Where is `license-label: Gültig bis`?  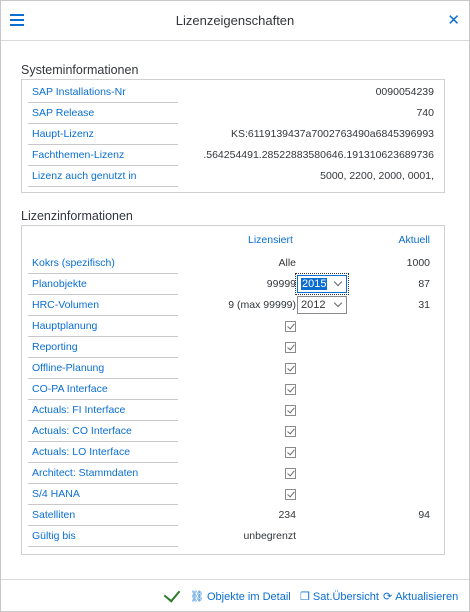
license-label: Gültig bis is located at coordinates (54, 536).